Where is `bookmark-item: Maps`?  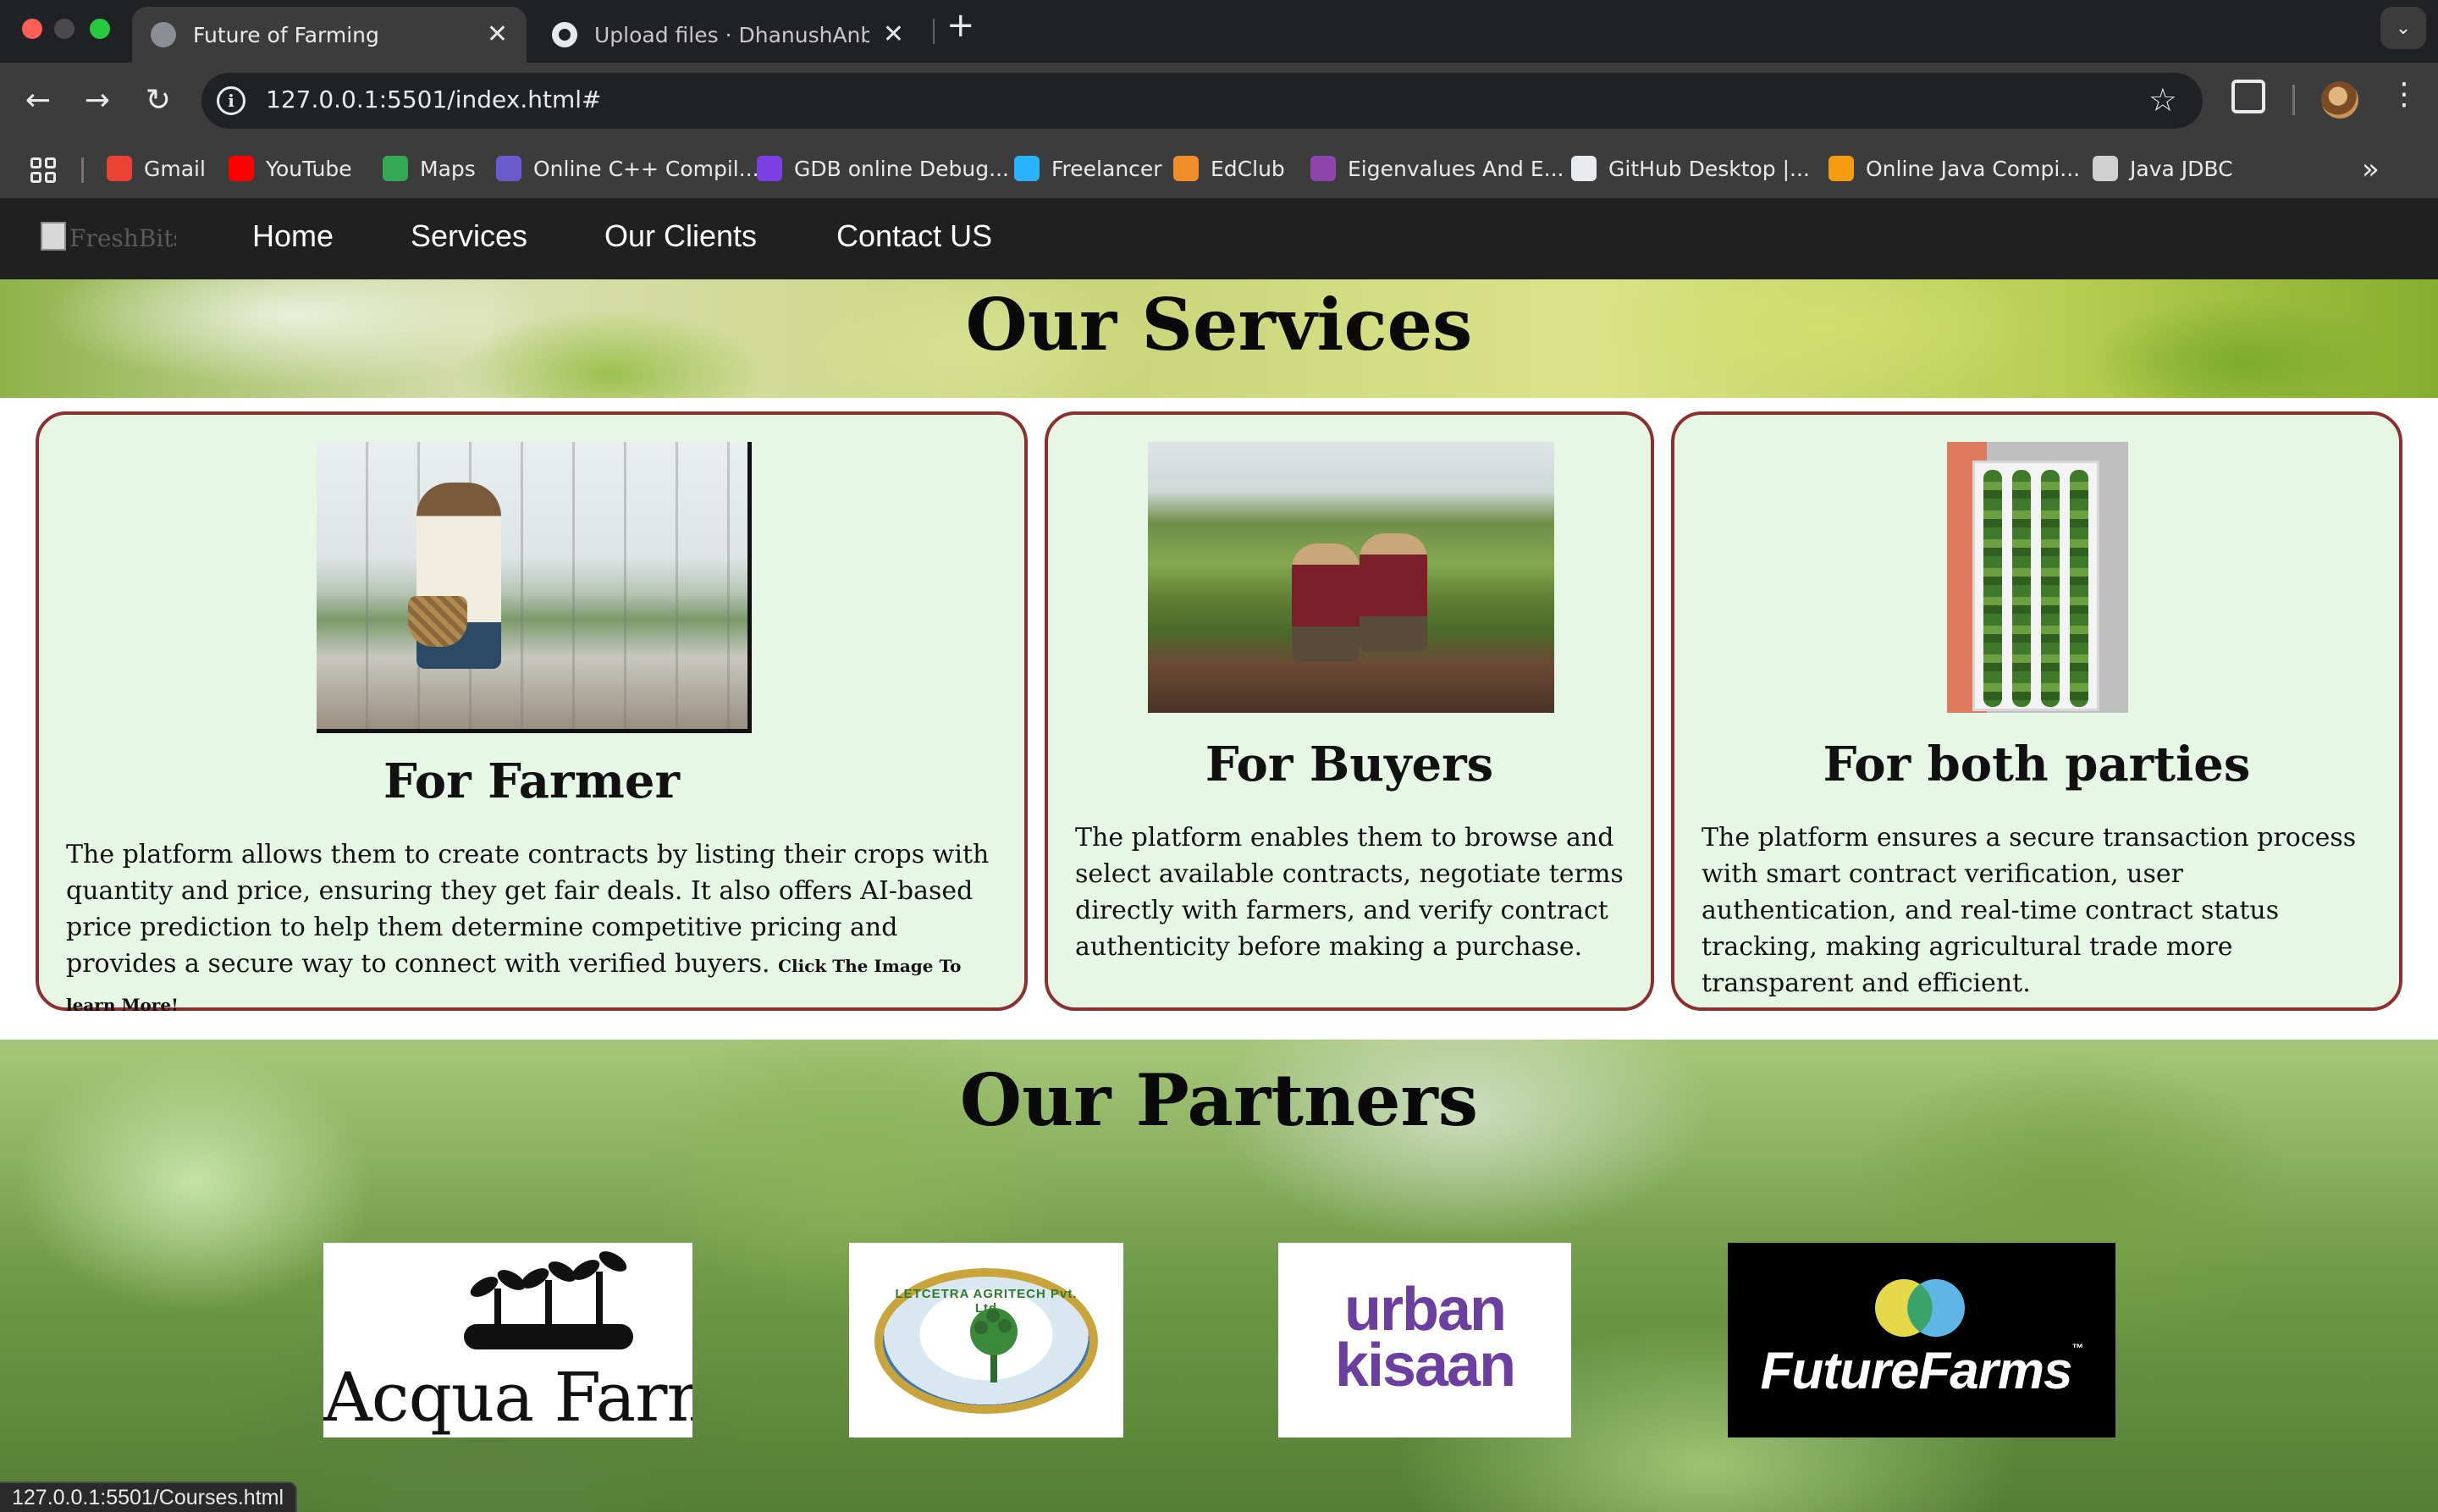
bookmark-item: Maps is located at coordinates (429, 168).